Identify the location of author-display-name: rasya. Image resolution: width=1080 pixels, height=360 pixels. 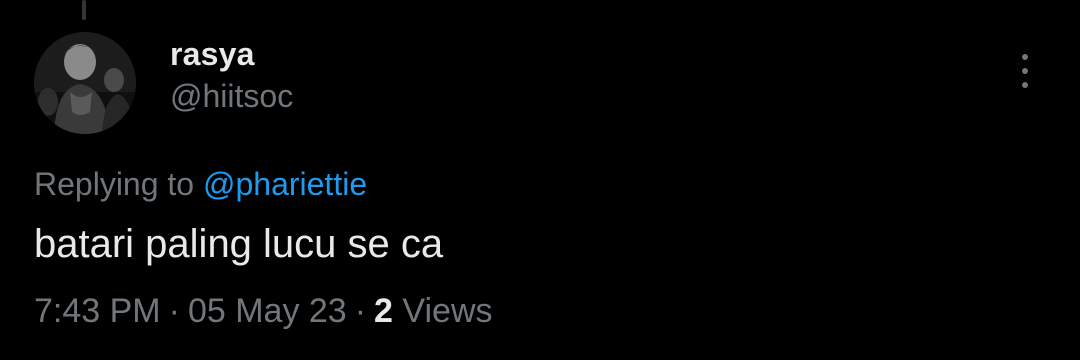
(212, 54).